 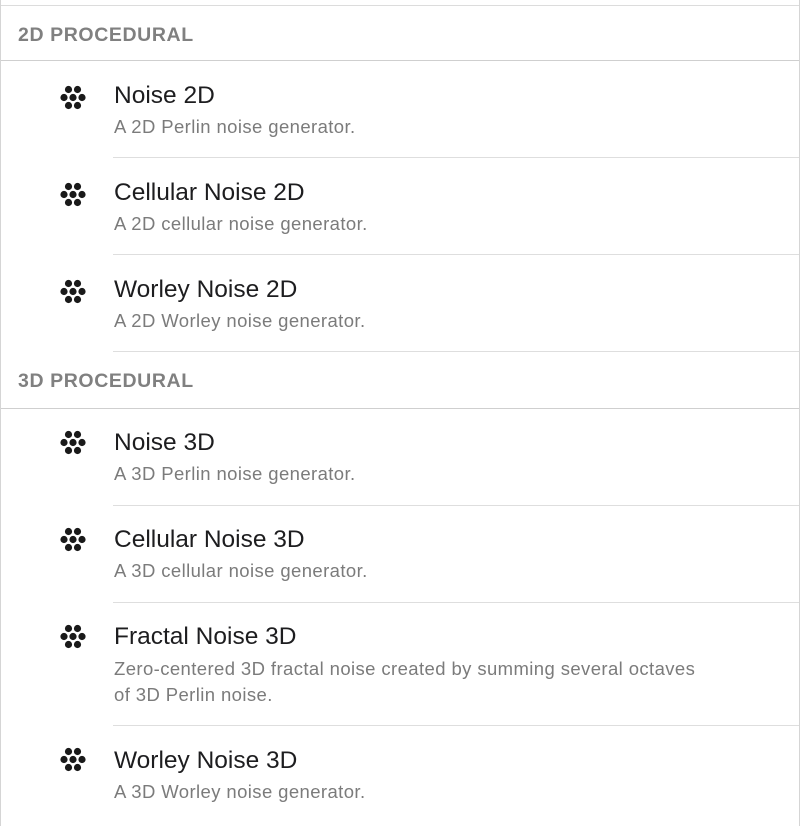 I want to click on item-title: Noise 3D, so click(x=164, y=442).